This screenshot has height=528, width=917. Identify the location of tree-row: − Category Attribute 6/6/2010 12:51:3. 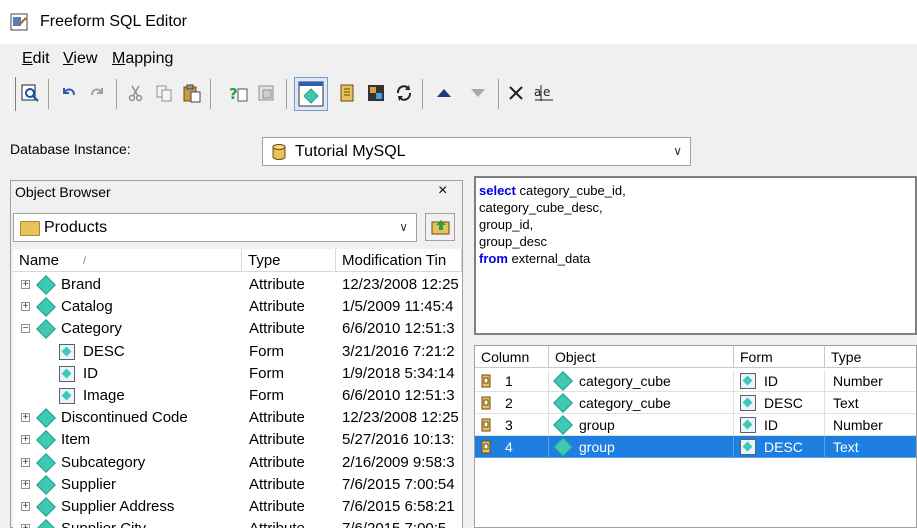
(237, 329).